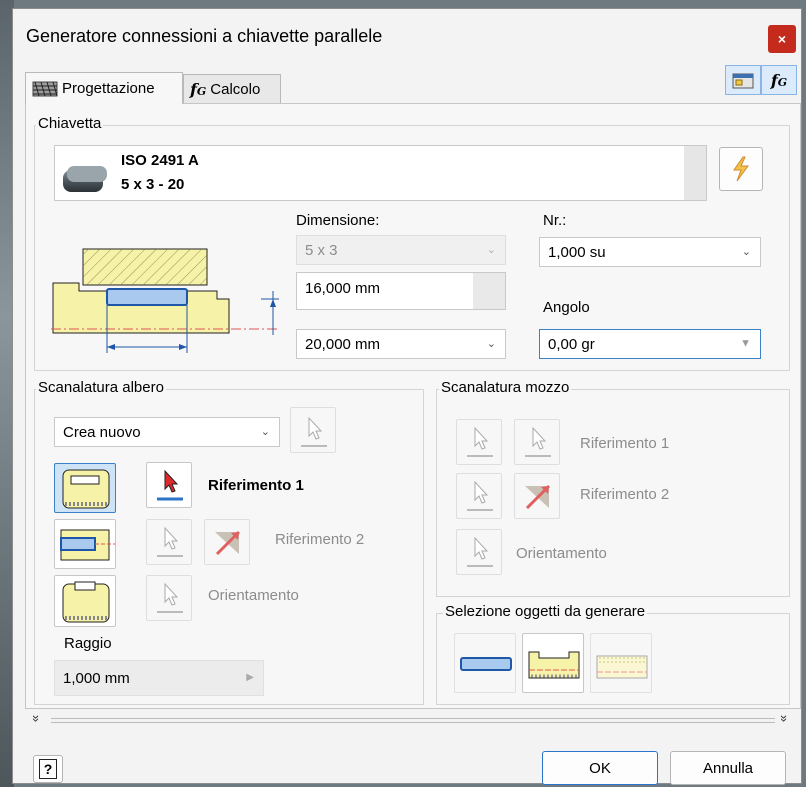  I want to click on key-group-label: Chiavetta, so click(70, 123).